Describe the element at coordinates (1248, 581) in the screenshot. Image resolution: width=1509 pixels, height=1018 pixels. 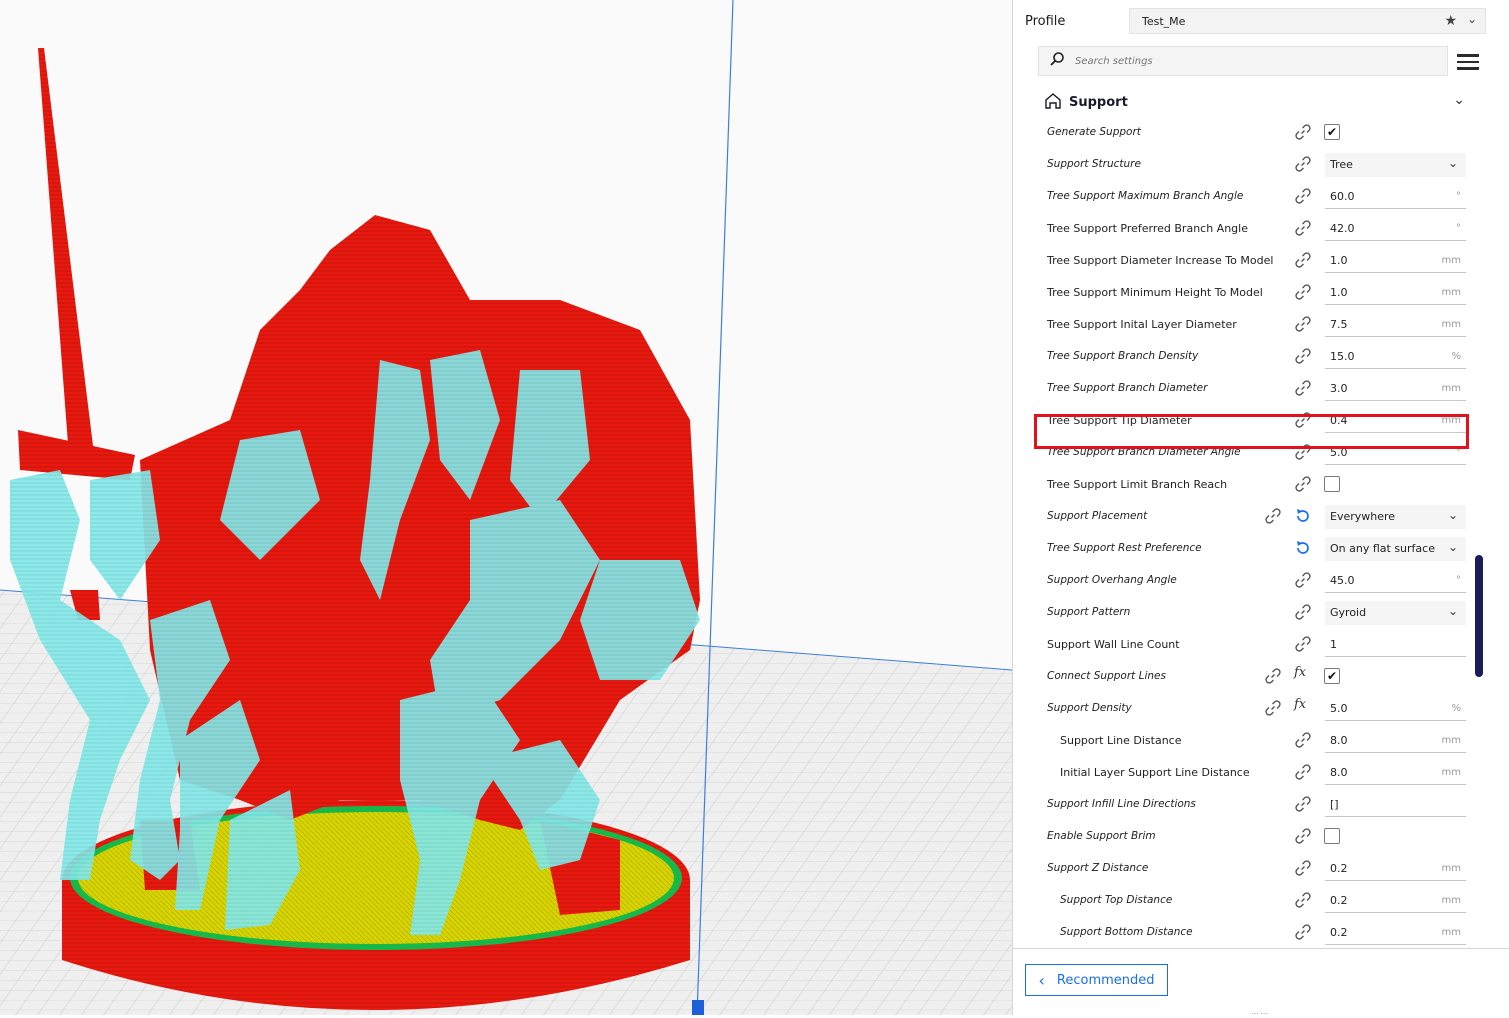
I see `setting-row: Support Overhang Angle 45.0 °` at that location.